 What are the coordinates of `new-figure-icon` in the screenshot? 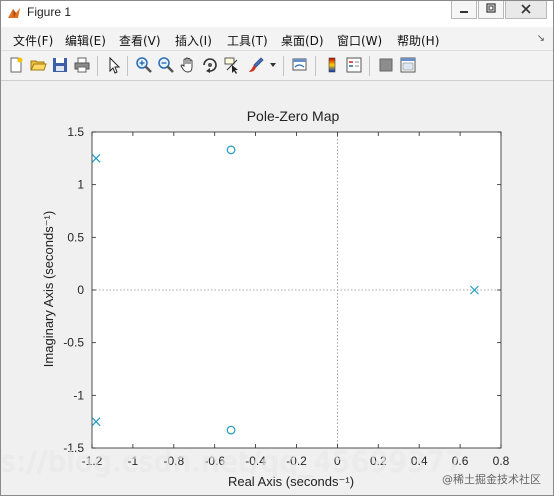 It's located at (16, 65).